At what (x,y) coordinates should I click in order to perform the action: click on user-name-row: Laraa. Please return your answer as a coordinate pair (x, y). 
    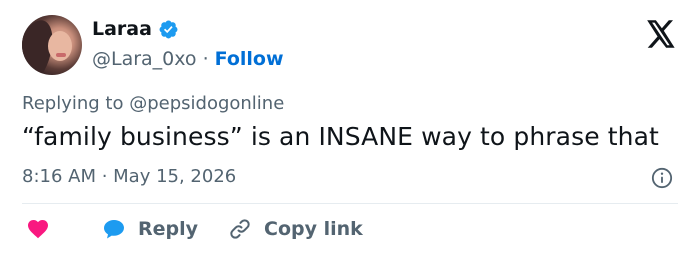
    Looking at the image, I should click on (135, 29).